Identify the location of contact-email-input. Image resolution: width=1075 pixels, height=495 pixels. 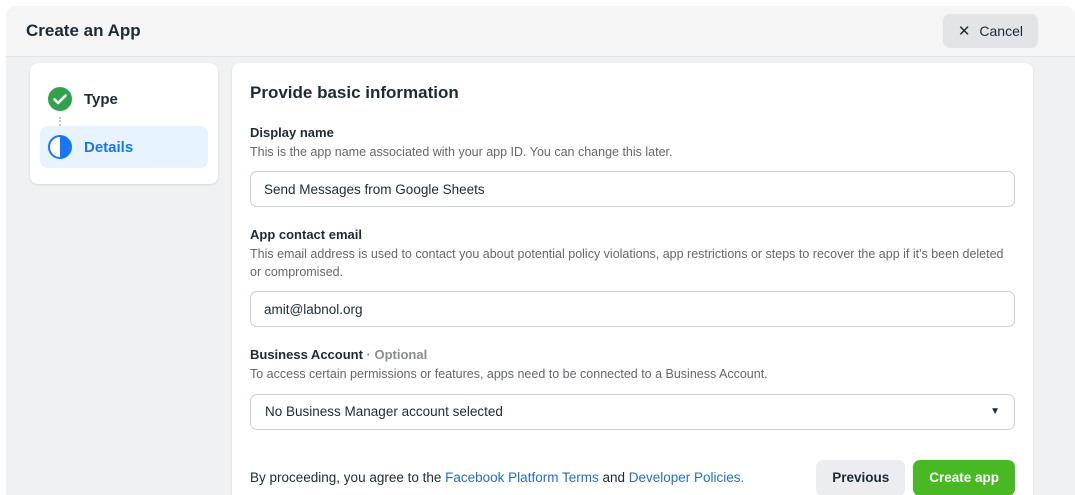
(632, 309).